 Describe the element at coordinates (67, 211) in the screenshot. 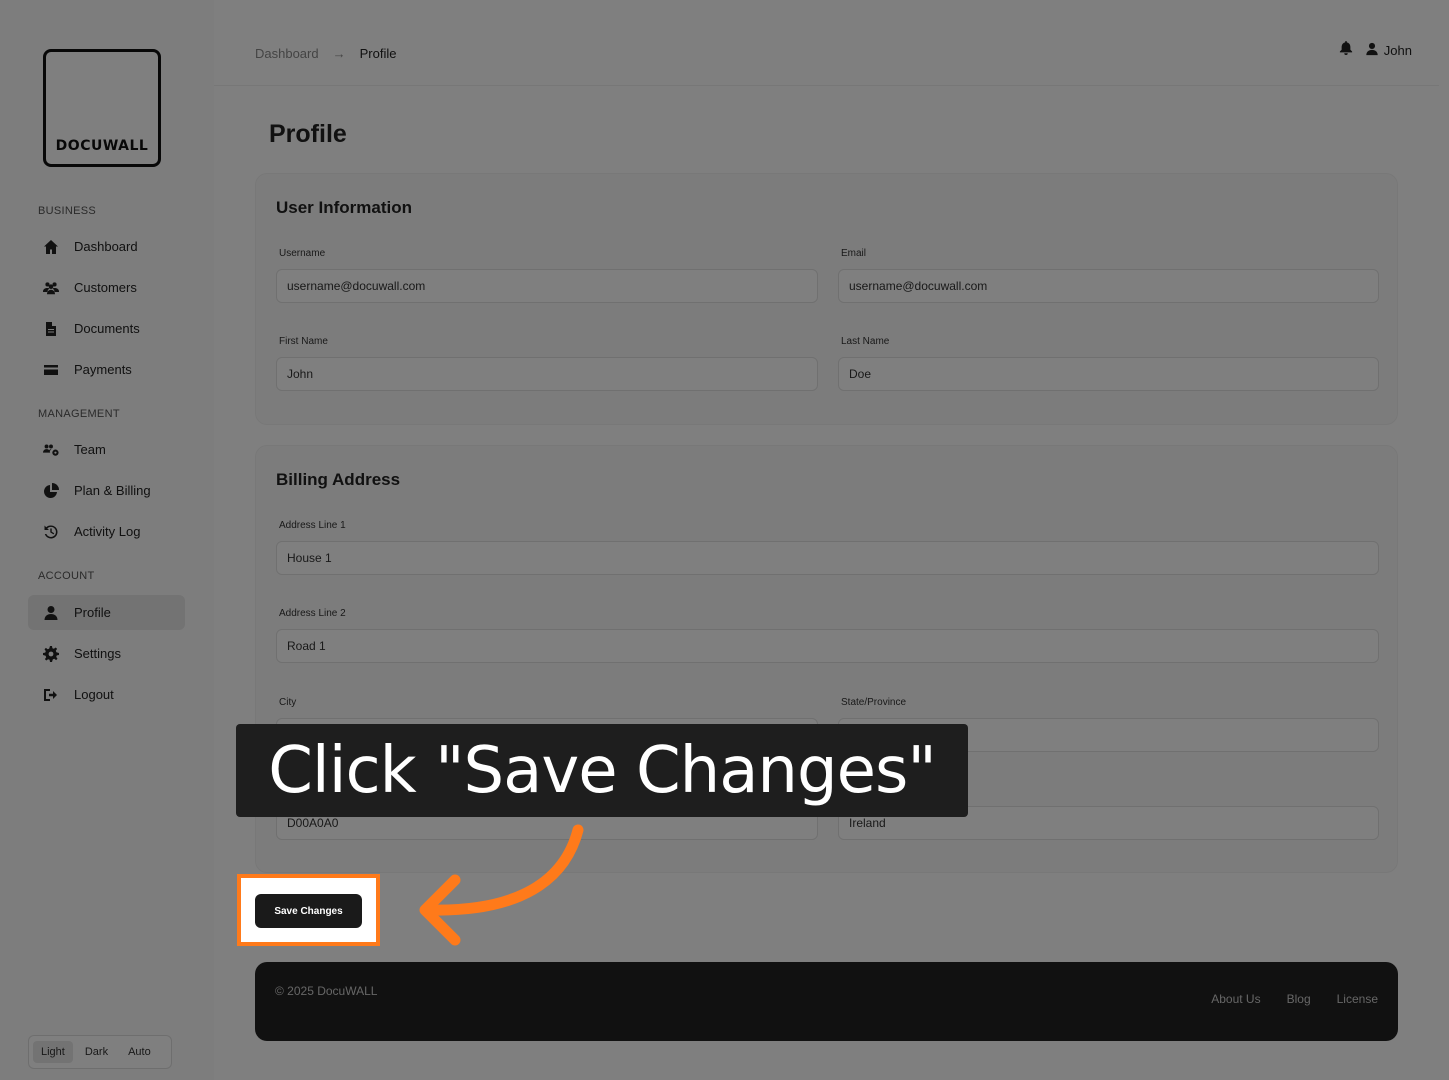

I see `nav-section-business: BUSINESS` at that location.